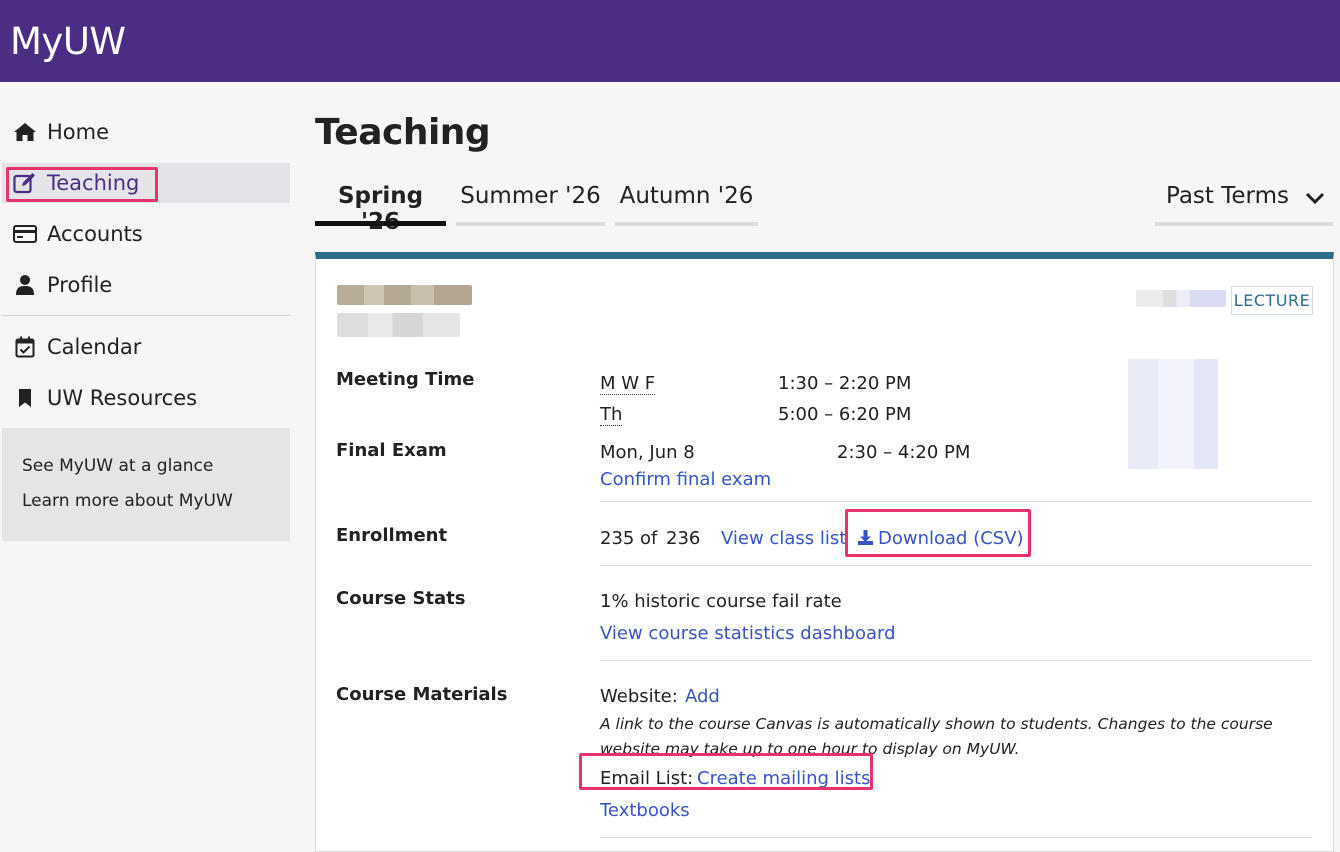  I want to click on view-class-list-link: View class list, so click(783, 538).